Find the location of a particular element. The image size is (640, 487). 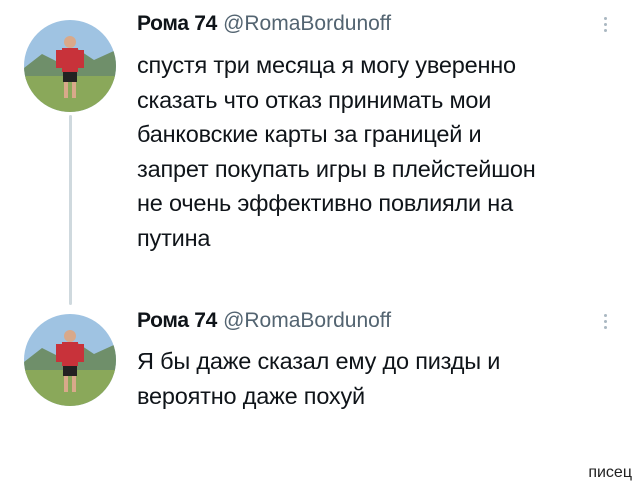

thread-line is located at coordinates (70, 210).